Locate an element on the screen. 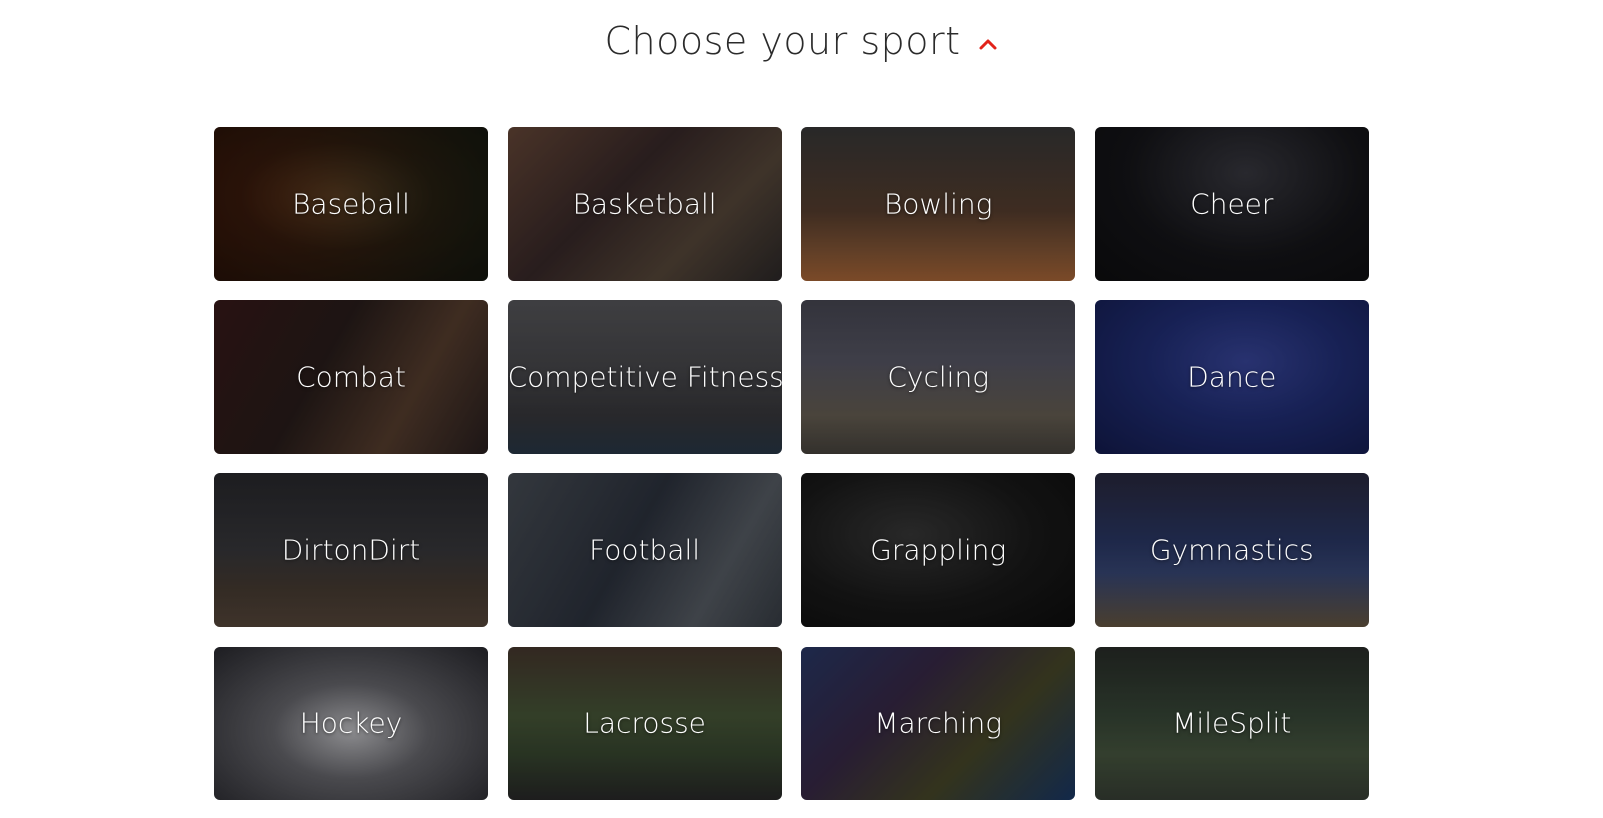 This screenshot has width=1603, height=818. sport-tile-lacrosse: Lacrosse is located at coordinates (644, 723).